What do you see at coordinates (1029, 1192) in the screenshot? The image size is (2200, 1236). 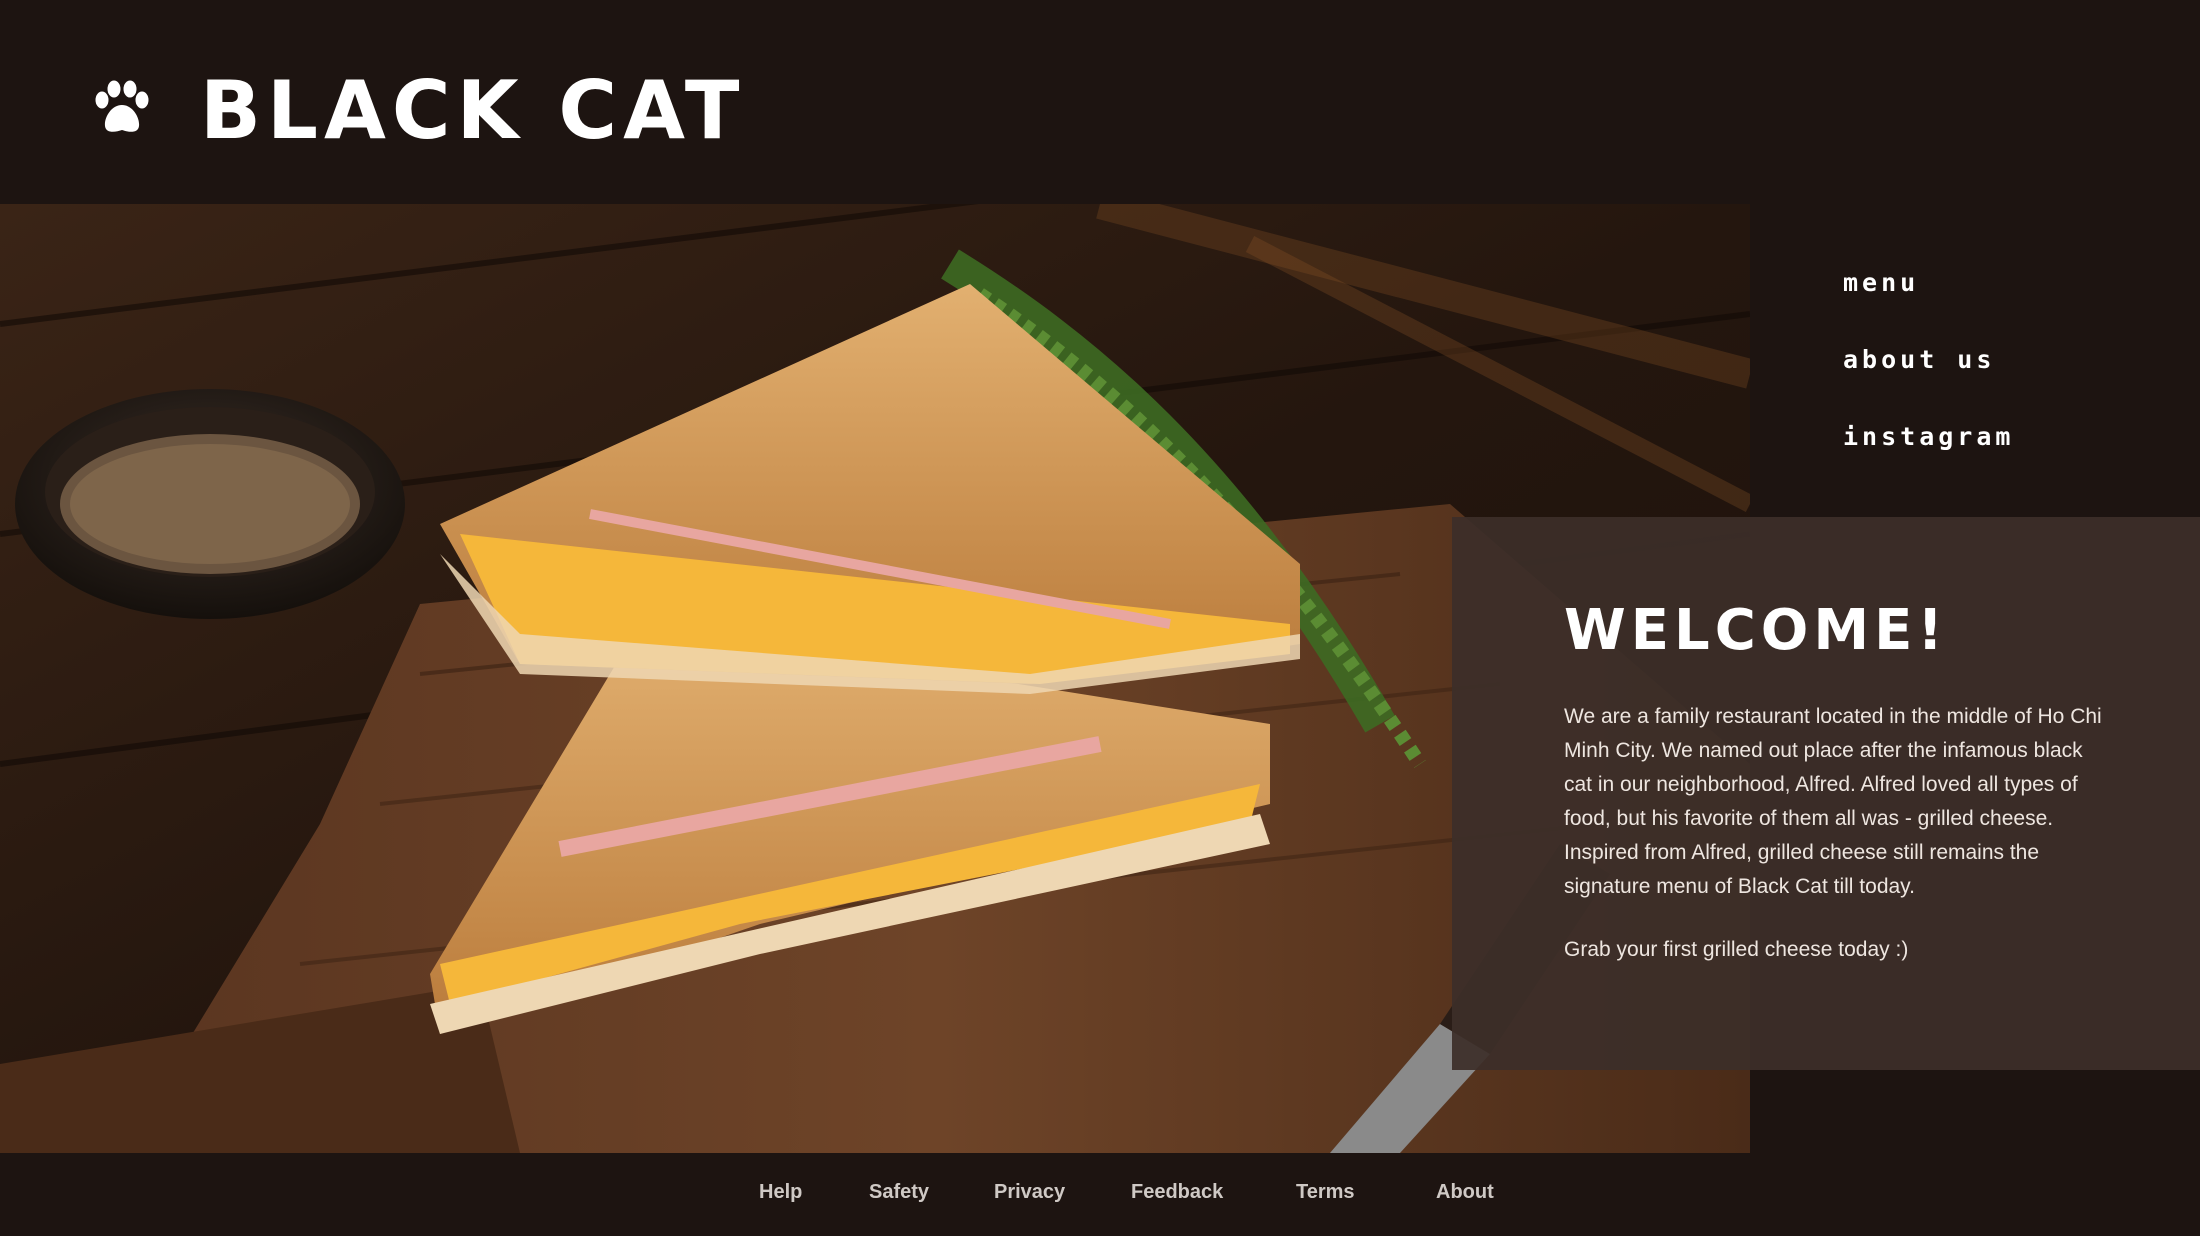 I see `footer-link-privacy: Privacy` at bounding box center [1029, 1192].